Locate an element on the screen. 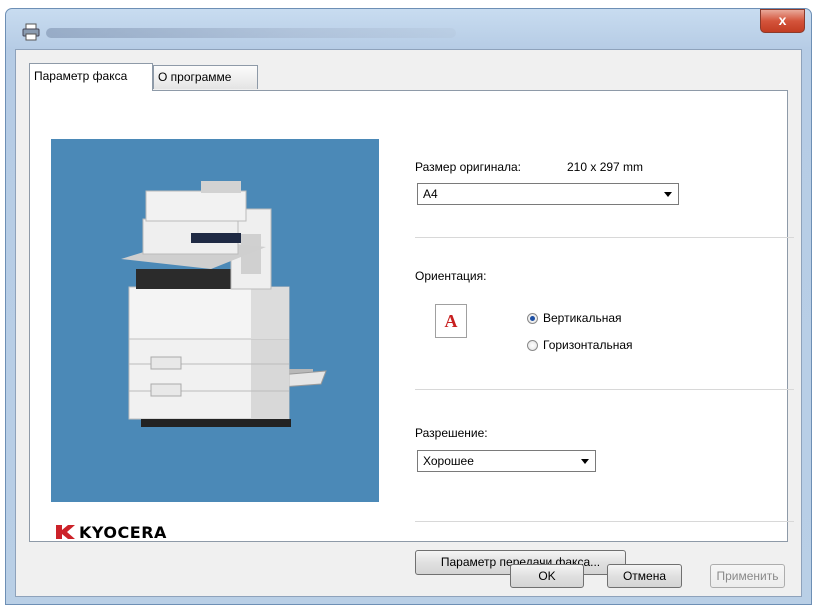 The image size is (816, 607). kyocera-logo: KYOCERA is located at coordinates (110, 532).